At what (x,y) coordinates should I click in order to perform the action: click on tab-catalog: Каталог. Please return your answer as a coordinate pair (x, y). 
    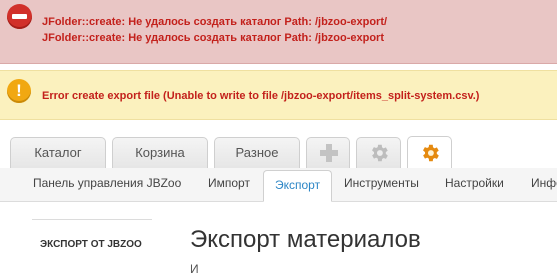
    Looking at the image, I should click on (58, 152).